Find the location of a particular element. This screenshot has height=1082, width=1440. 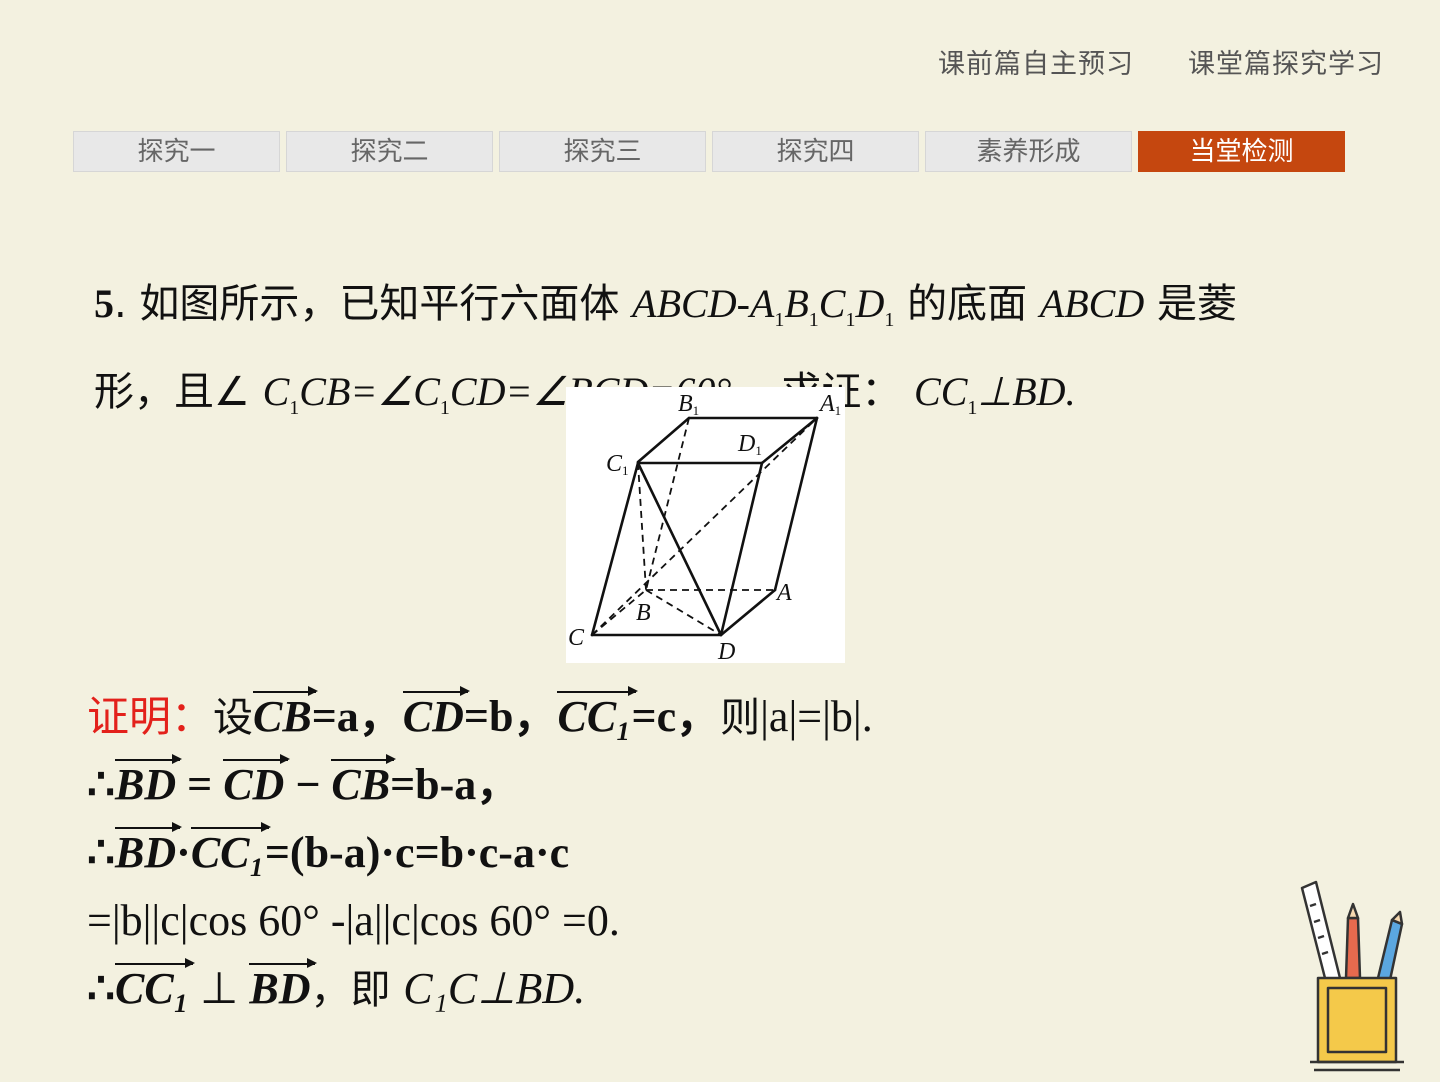

text: 设 is located at coordinates (233, 718).